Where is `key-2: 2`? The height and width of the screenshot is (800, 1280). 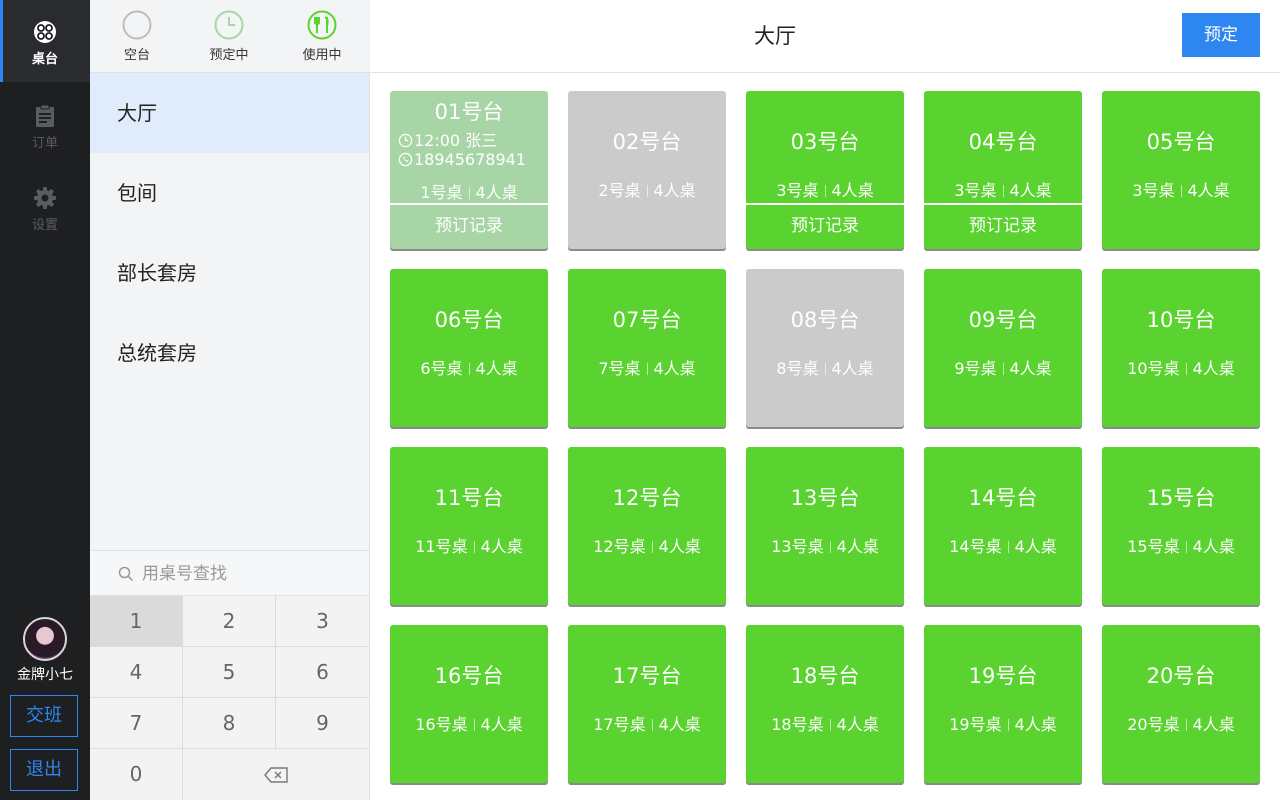
key-2: 2 is located at coordinates (229, 621).